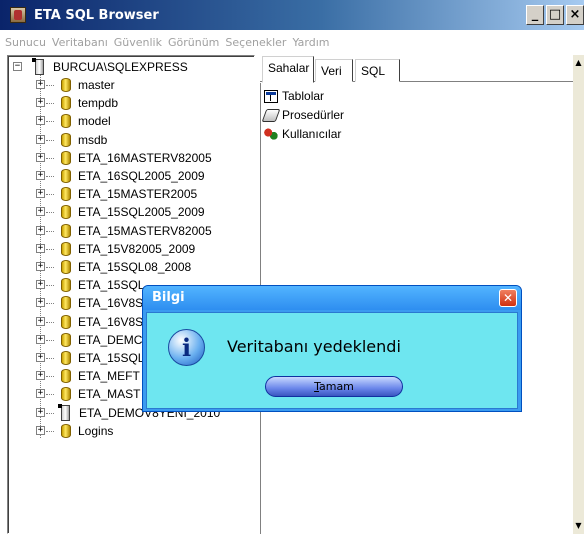 The image size is (584, 534). What do you see at coordinates (86, 394) in the screenshot?
I see `tree-item: + ETA_MAST` at bounding box center [86, 394].